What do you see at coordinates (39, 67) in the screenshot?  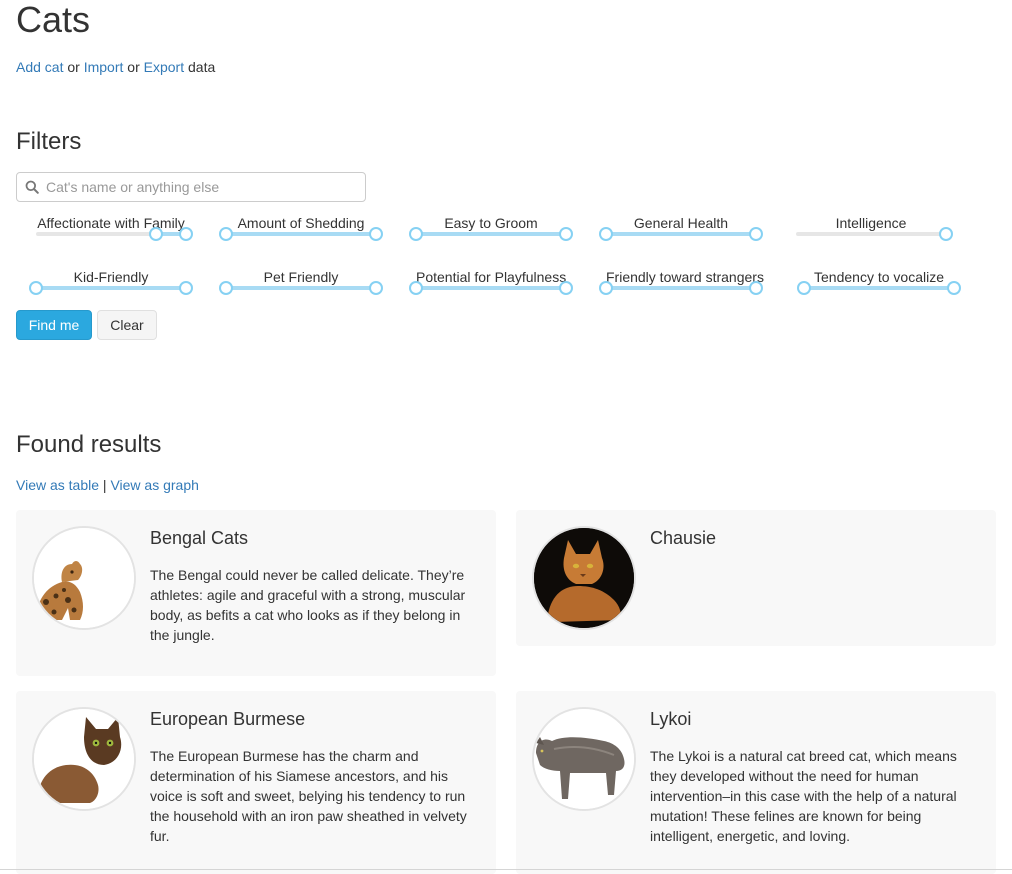 I see `add-cat-link: Add cat` at bounding box center [39, 67].